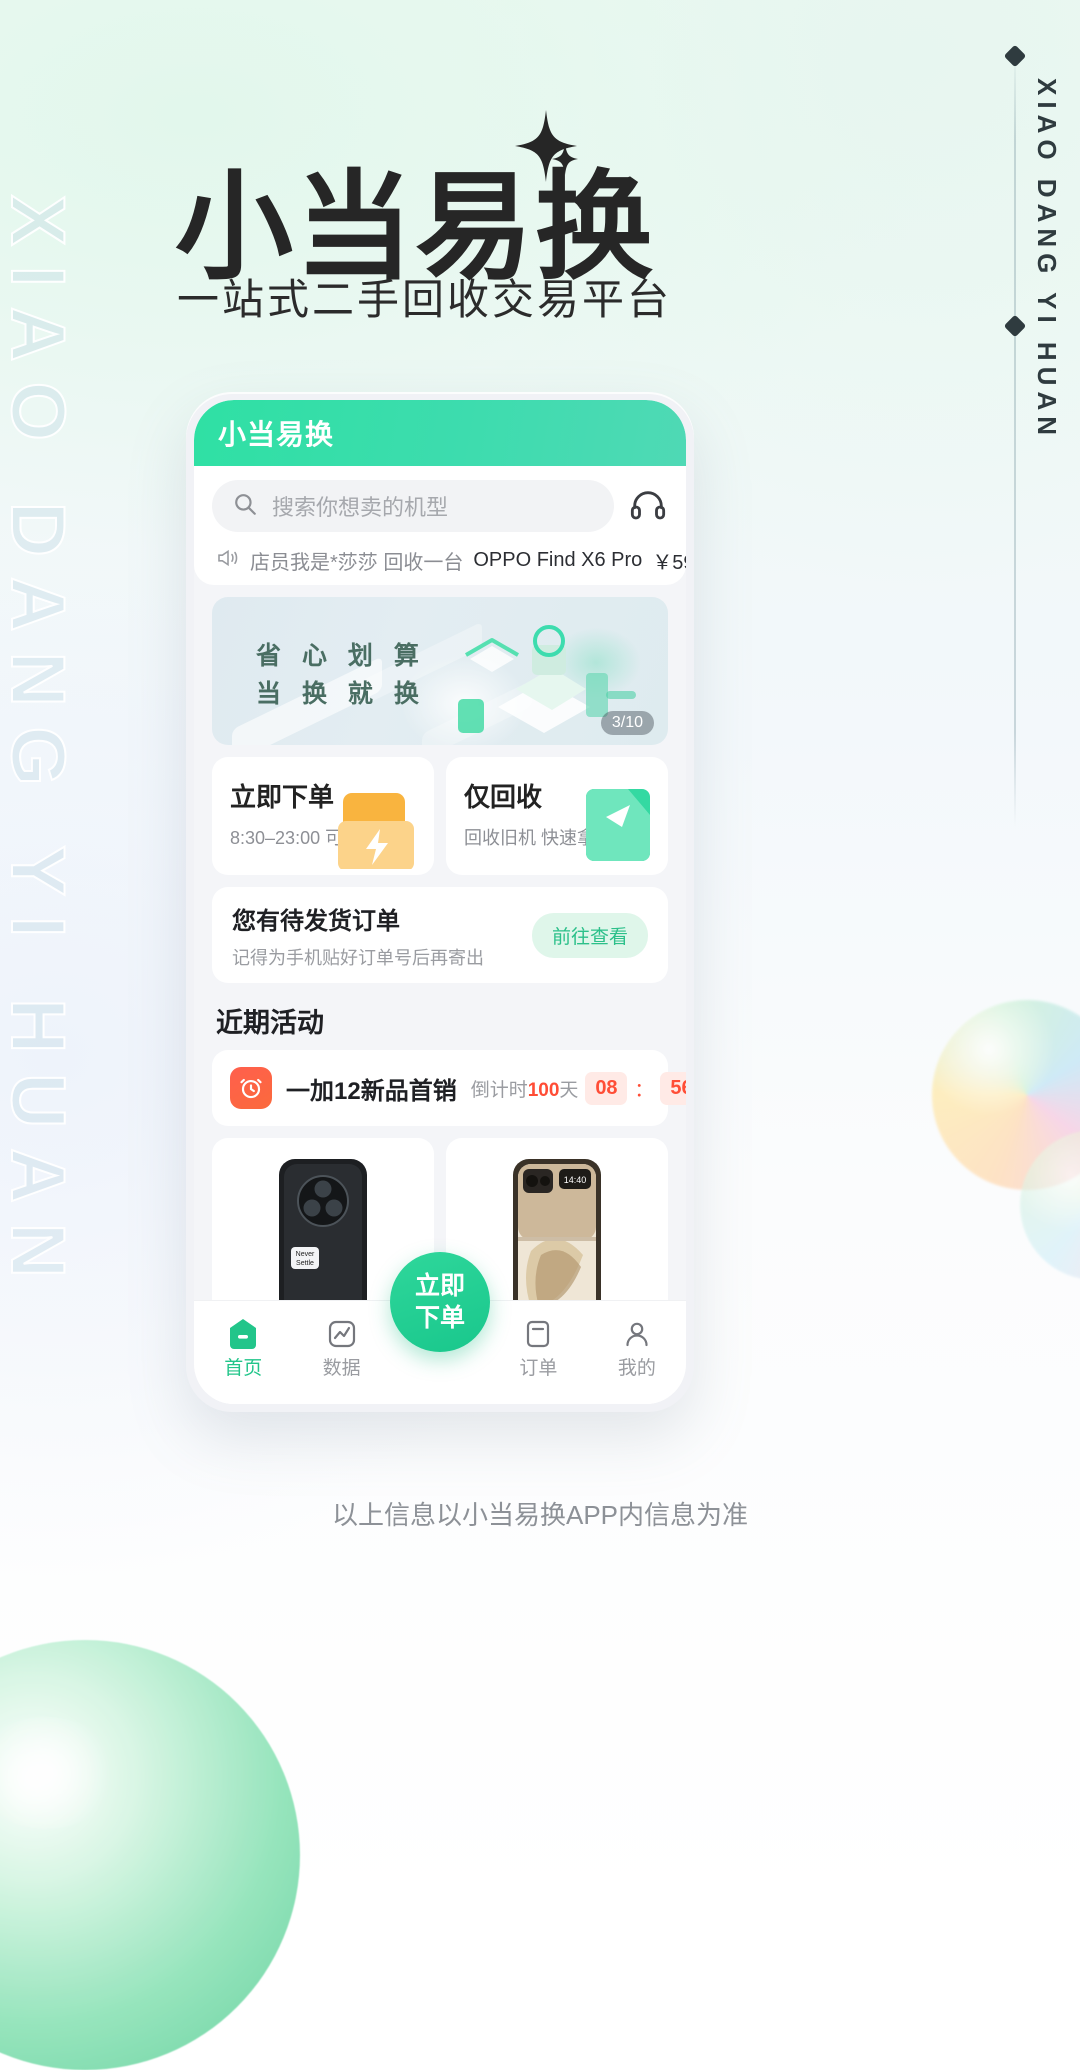 Image resolution: width=1080 pixels, height=2070 pixels. What do you see at coordinates (276, 434) in the screenshot?
I see `app-brand: 小当易换` at bounding box center [276, 434].